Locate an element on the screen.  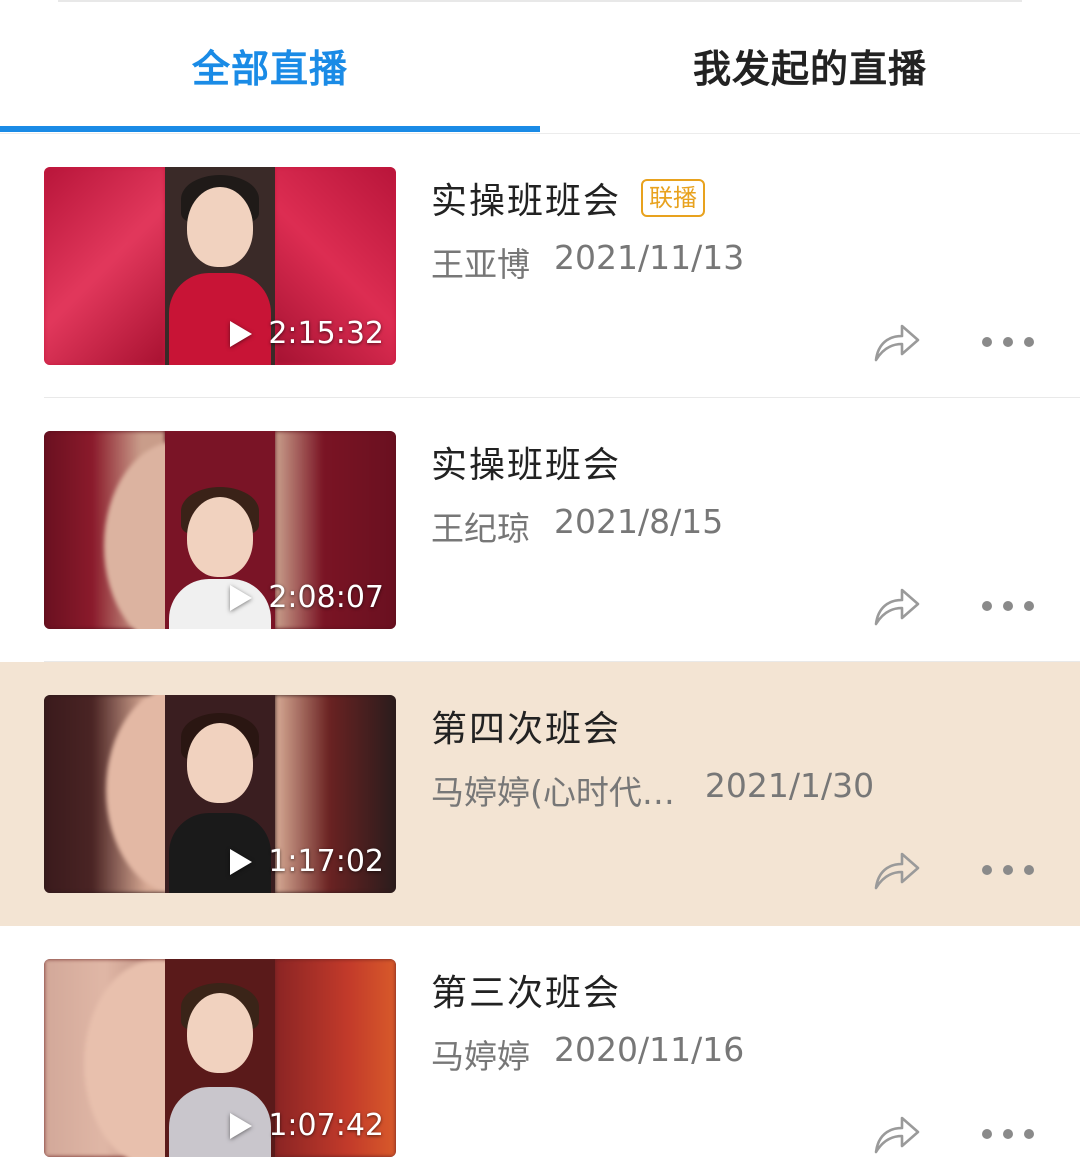
live-date: 2021/11/13 is located at coordinates (649, 257).